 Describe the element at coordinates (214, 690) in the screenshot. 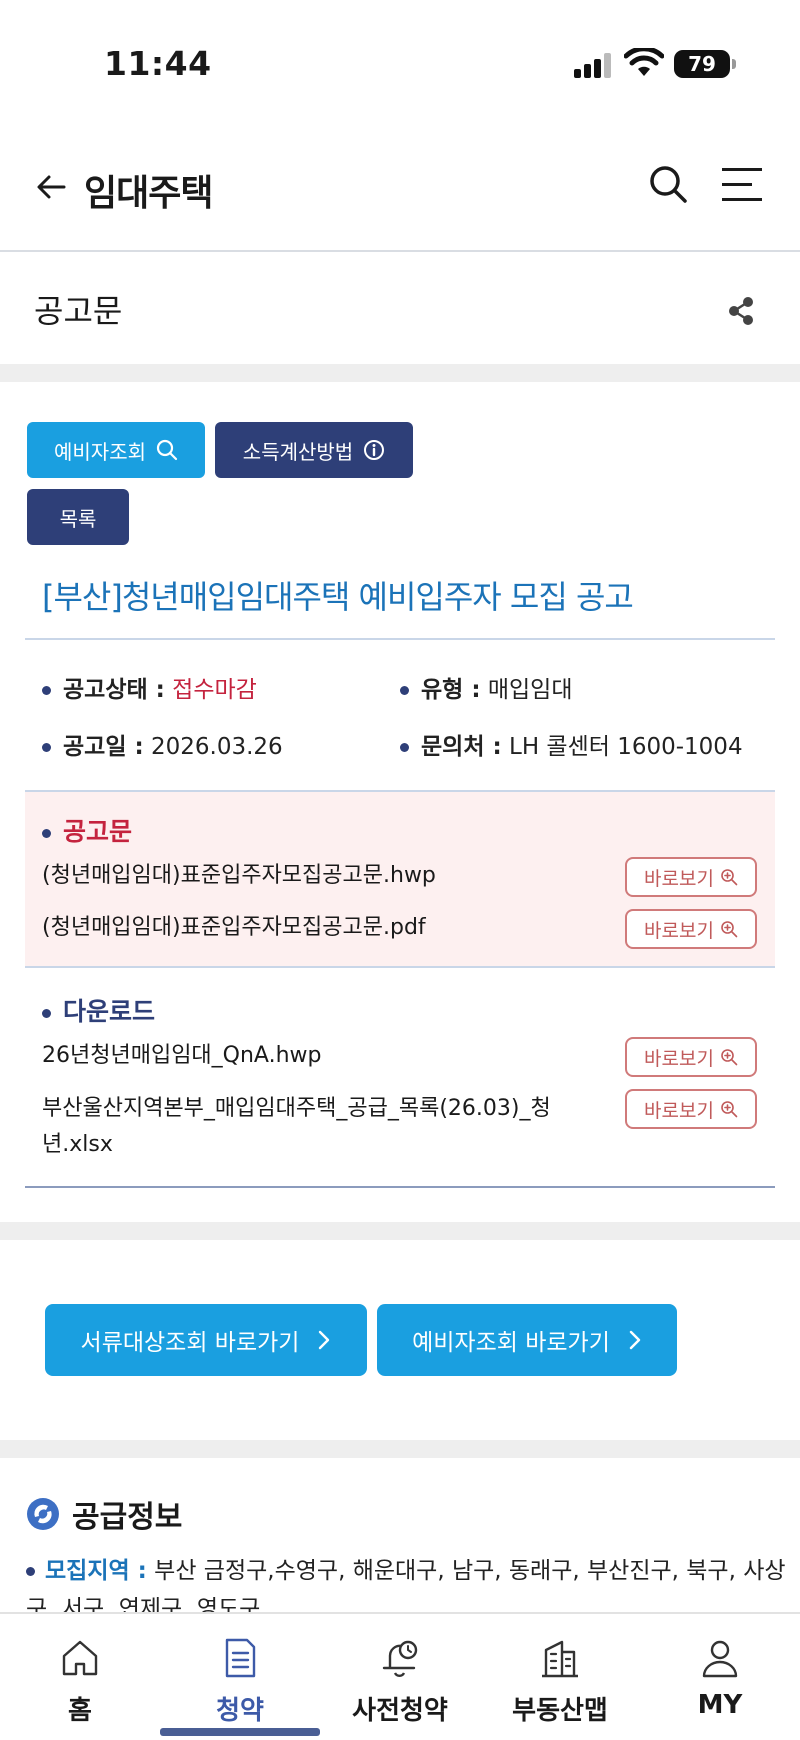

I see `notice-status-value: 접수마감` at that location.